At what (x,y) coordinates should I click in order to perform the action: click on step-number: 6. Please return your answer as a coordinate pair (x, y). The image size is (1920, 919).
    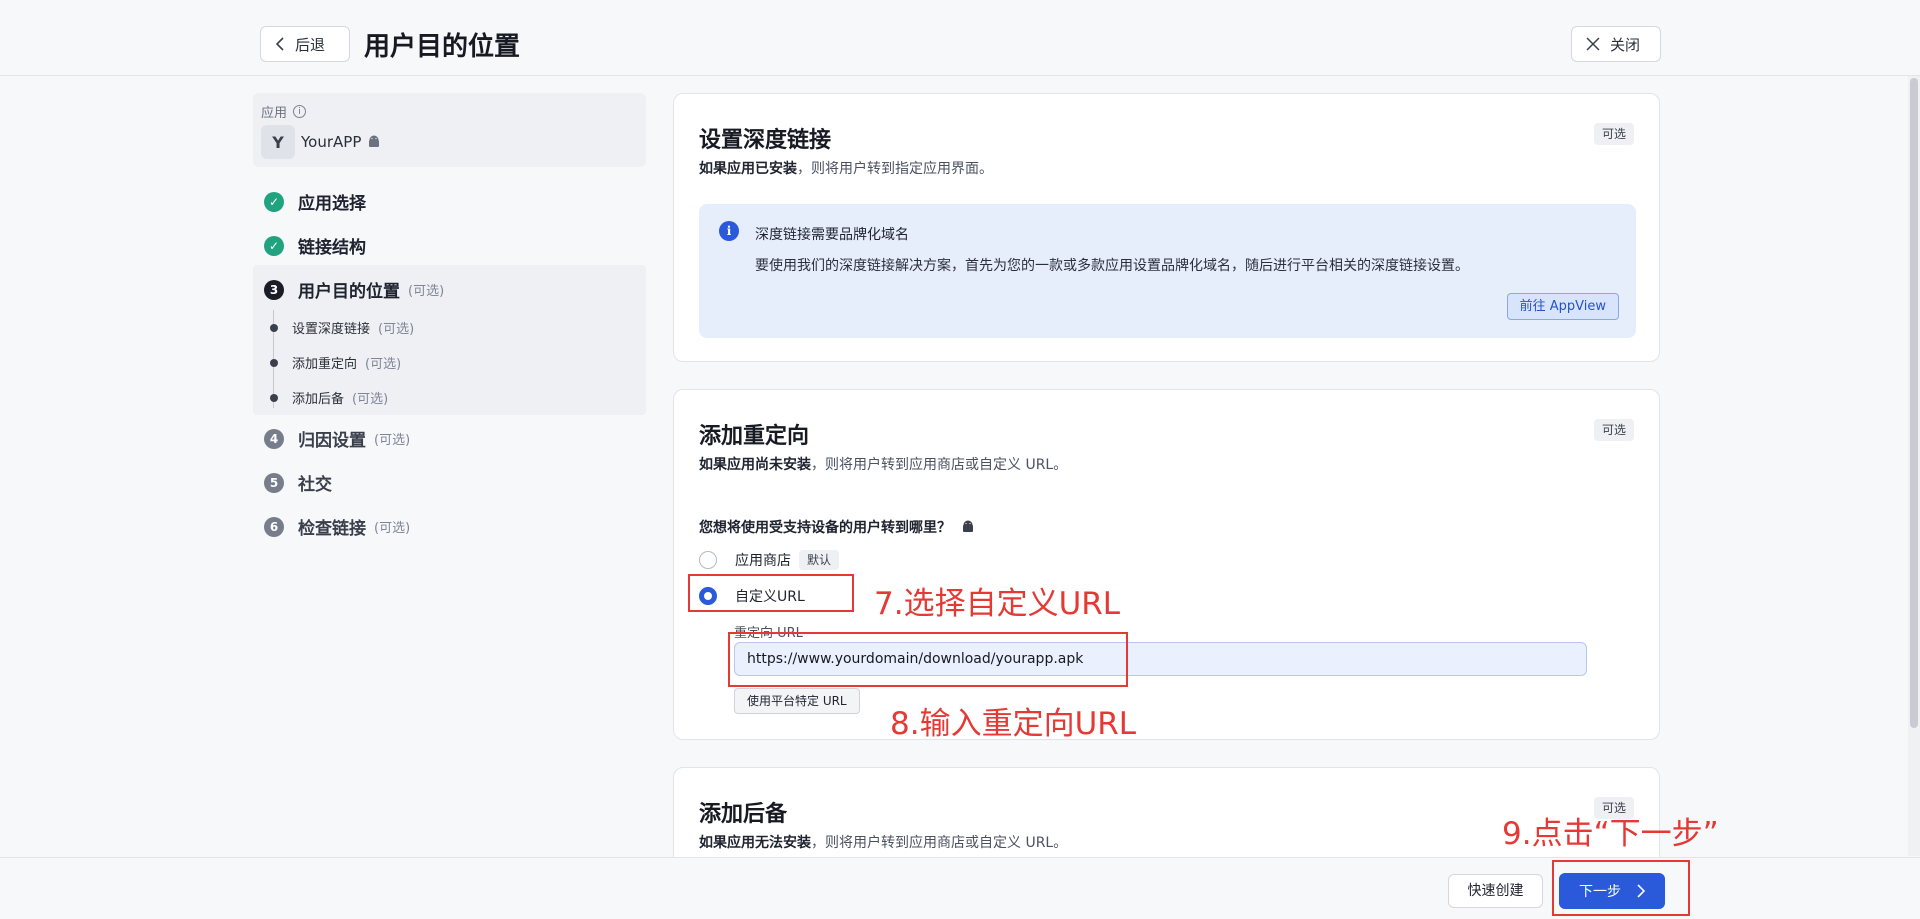
    Looking at the image, I should click on (274, 526).